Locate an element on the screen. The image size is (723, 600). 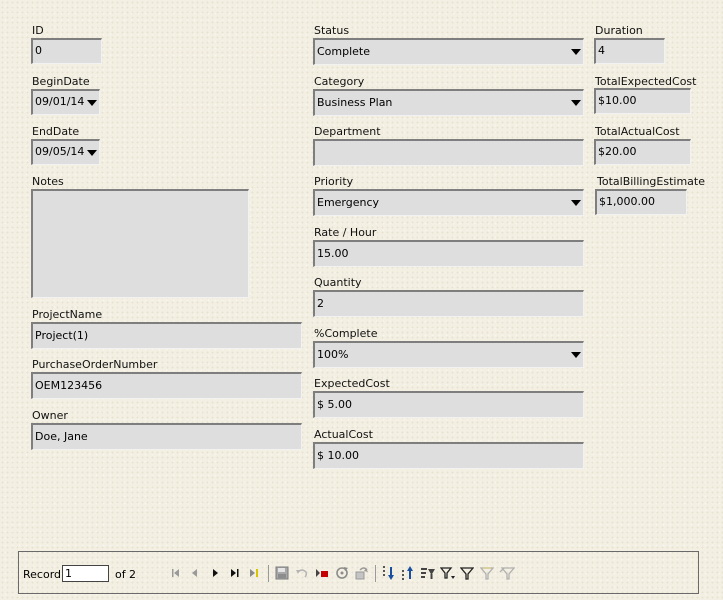
sort-ascending-icon is located at coordinates (388, 573).